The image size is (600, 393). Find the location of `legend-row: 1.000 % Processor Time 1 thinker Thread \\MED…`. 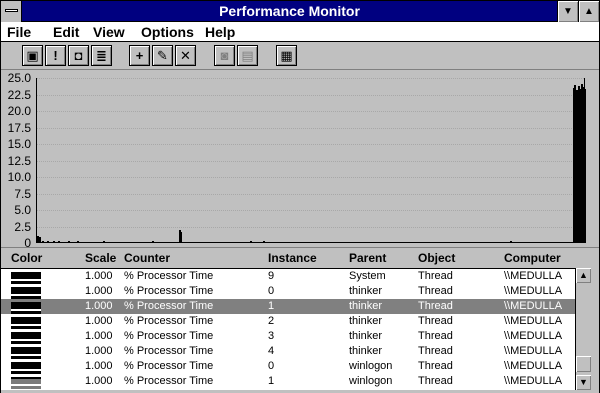

legend-row: 1.000 % Processor Time 1 thinker Thread \\MED… is located at coordinates (288, 306).